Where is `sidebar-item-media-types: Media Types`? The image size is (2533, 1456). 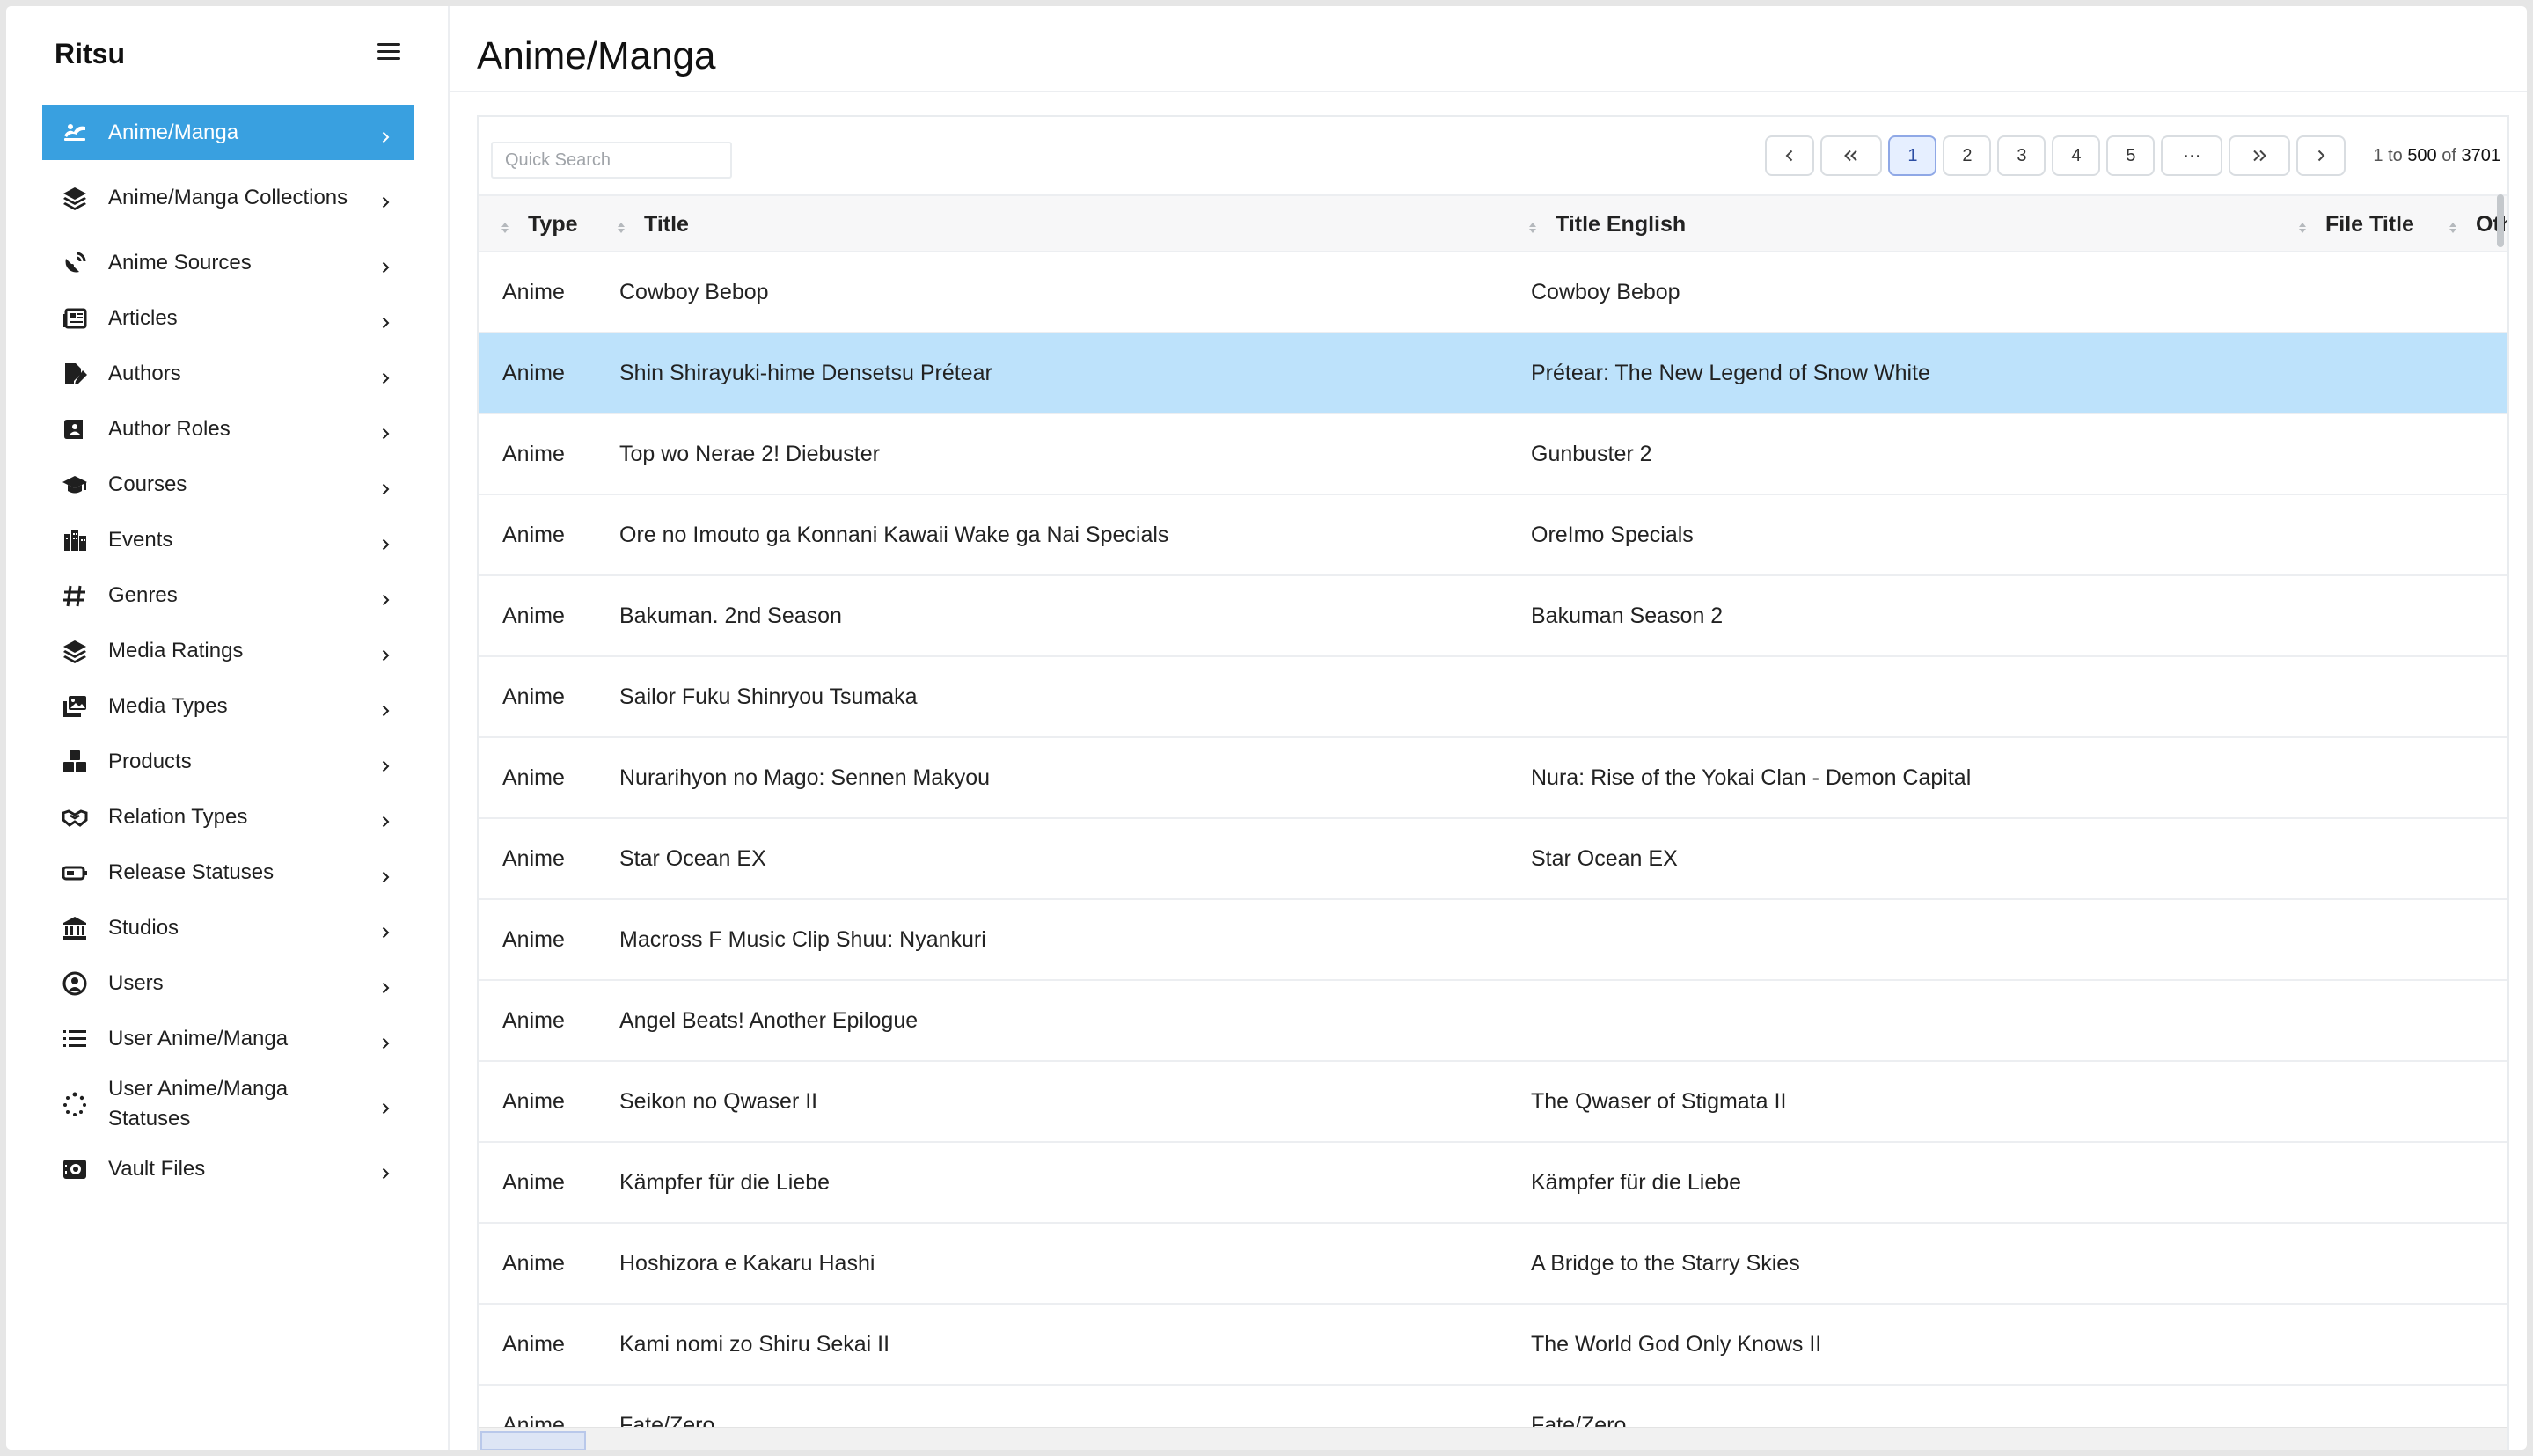 sidebar-item-media-types: Media Types is located at coordinates (228, 706).